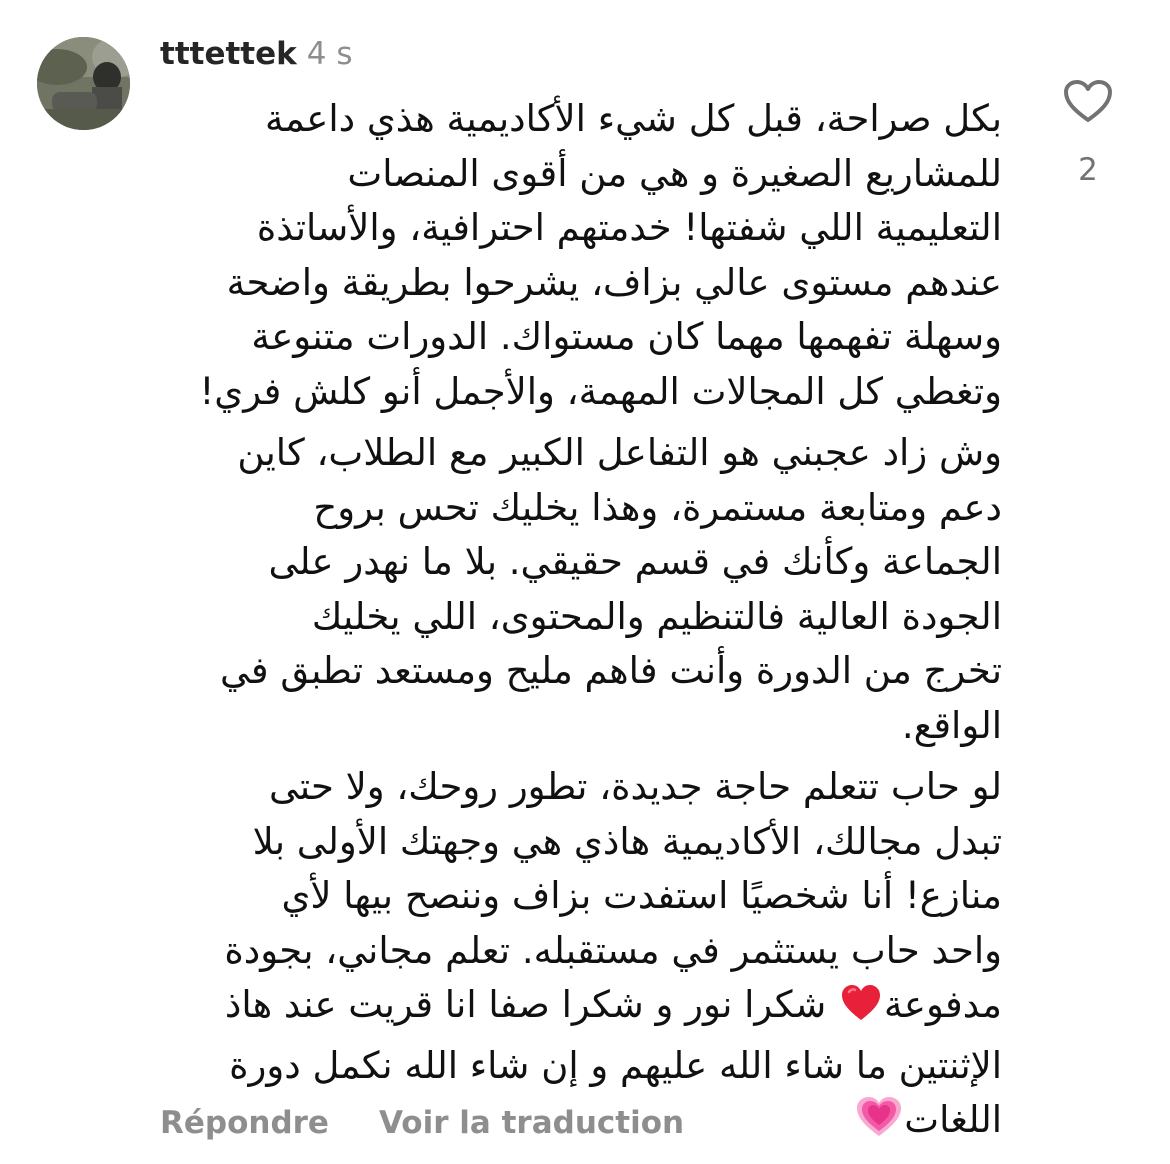 The height and width of the screenshot is (1164, 1170). Describe the element at coordinates (244, 1123) in the screenshot. I see `reply-button: Répondre` at that location.